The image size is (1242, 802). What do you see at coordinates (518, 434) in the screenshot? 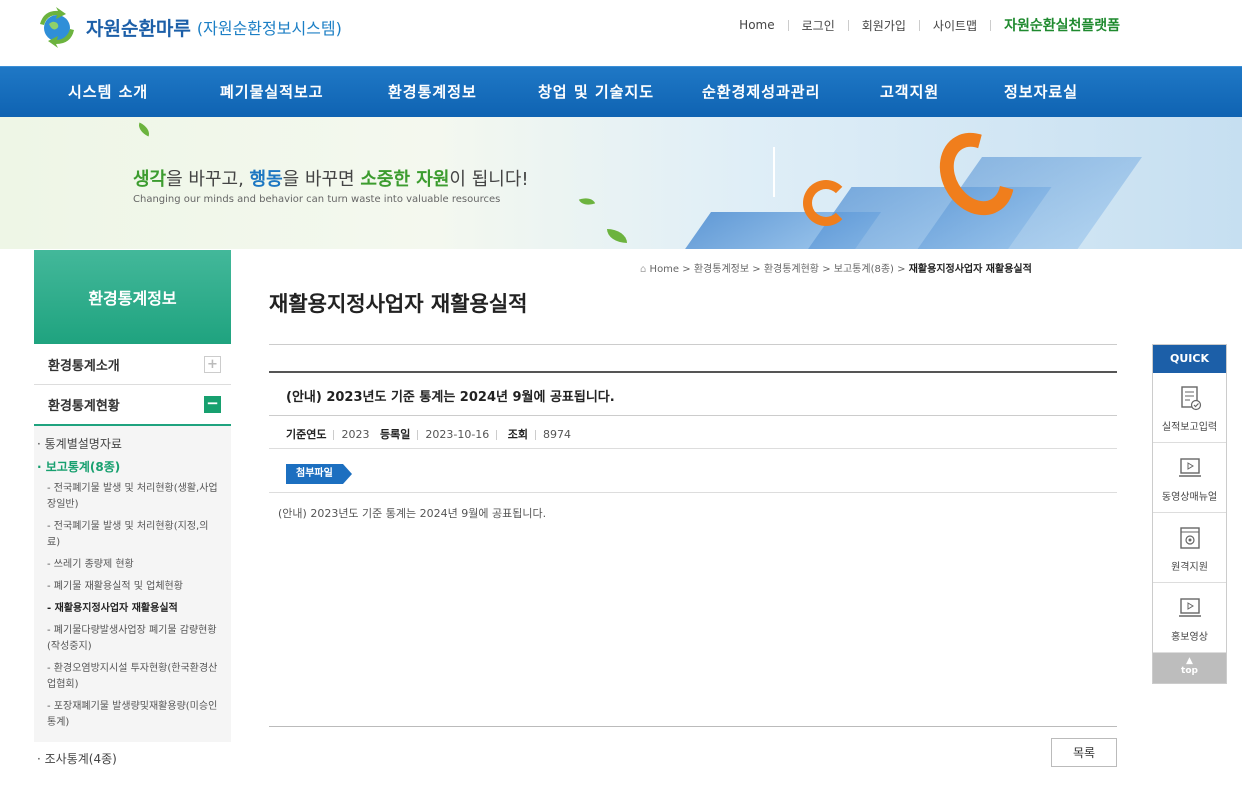
I see `meta-label: 조회` at bounding box center [518, 434].